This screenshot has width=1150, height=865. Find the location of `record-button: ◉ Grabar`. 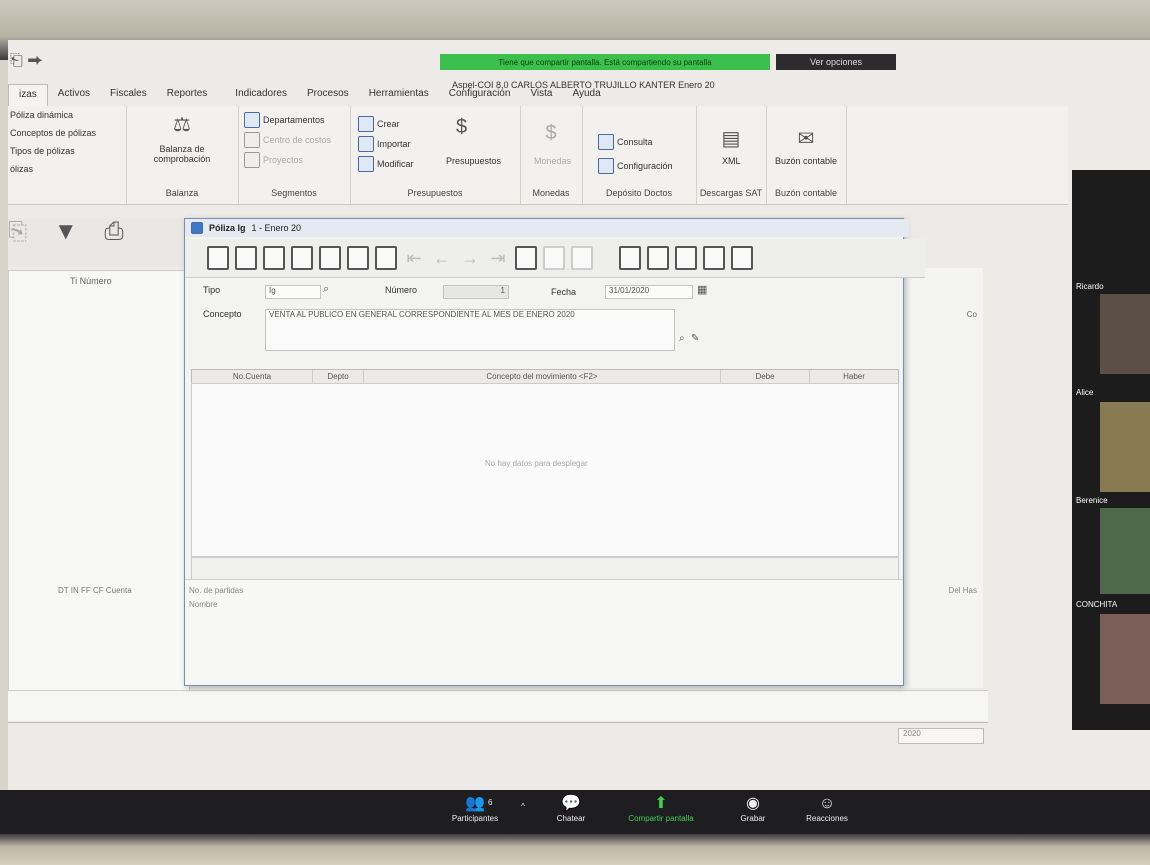

record-button: ◉ Grabar is located at coordinates (753, 808).